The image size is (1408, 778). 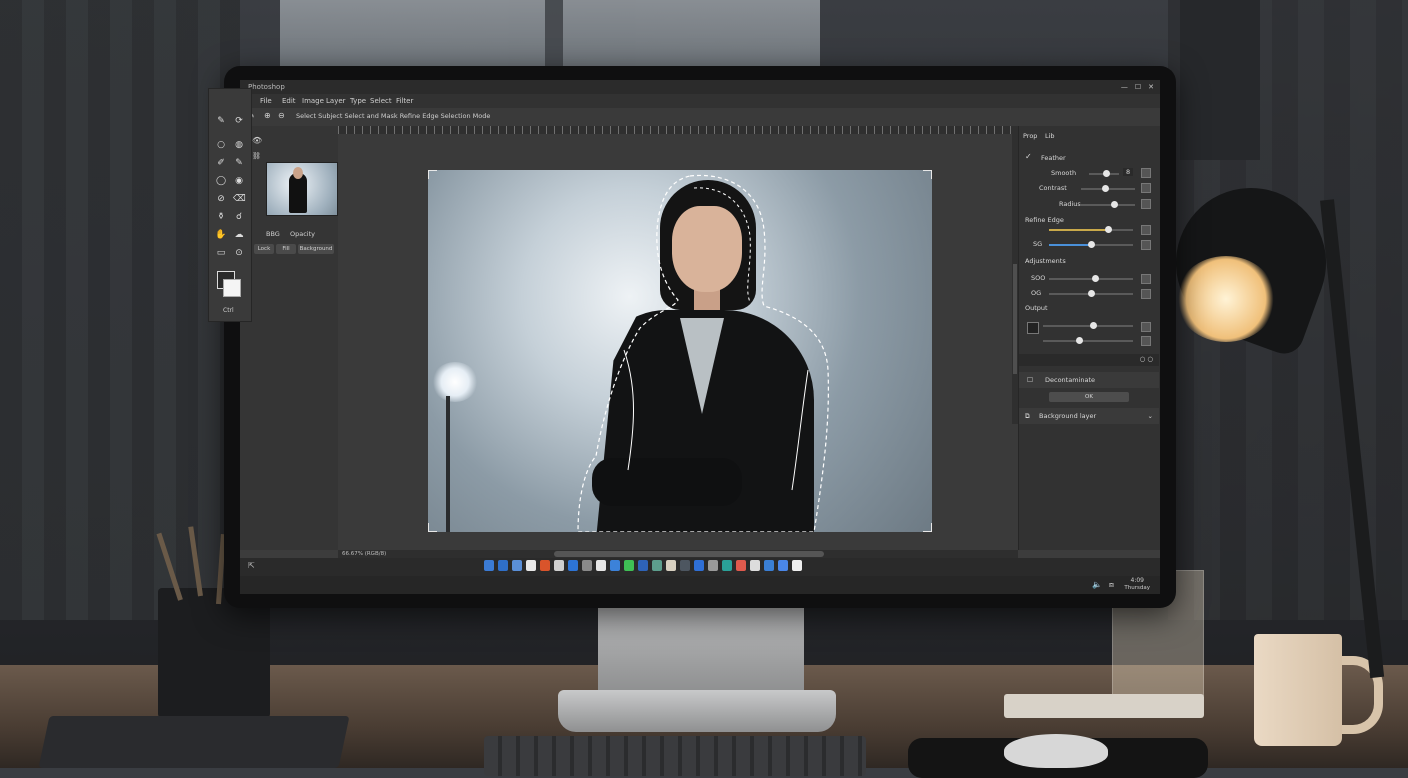 What do you see at coordinates (1104, 173) in the screenshot?
I see `smooth-slider` at bounding box center [1104, 173].